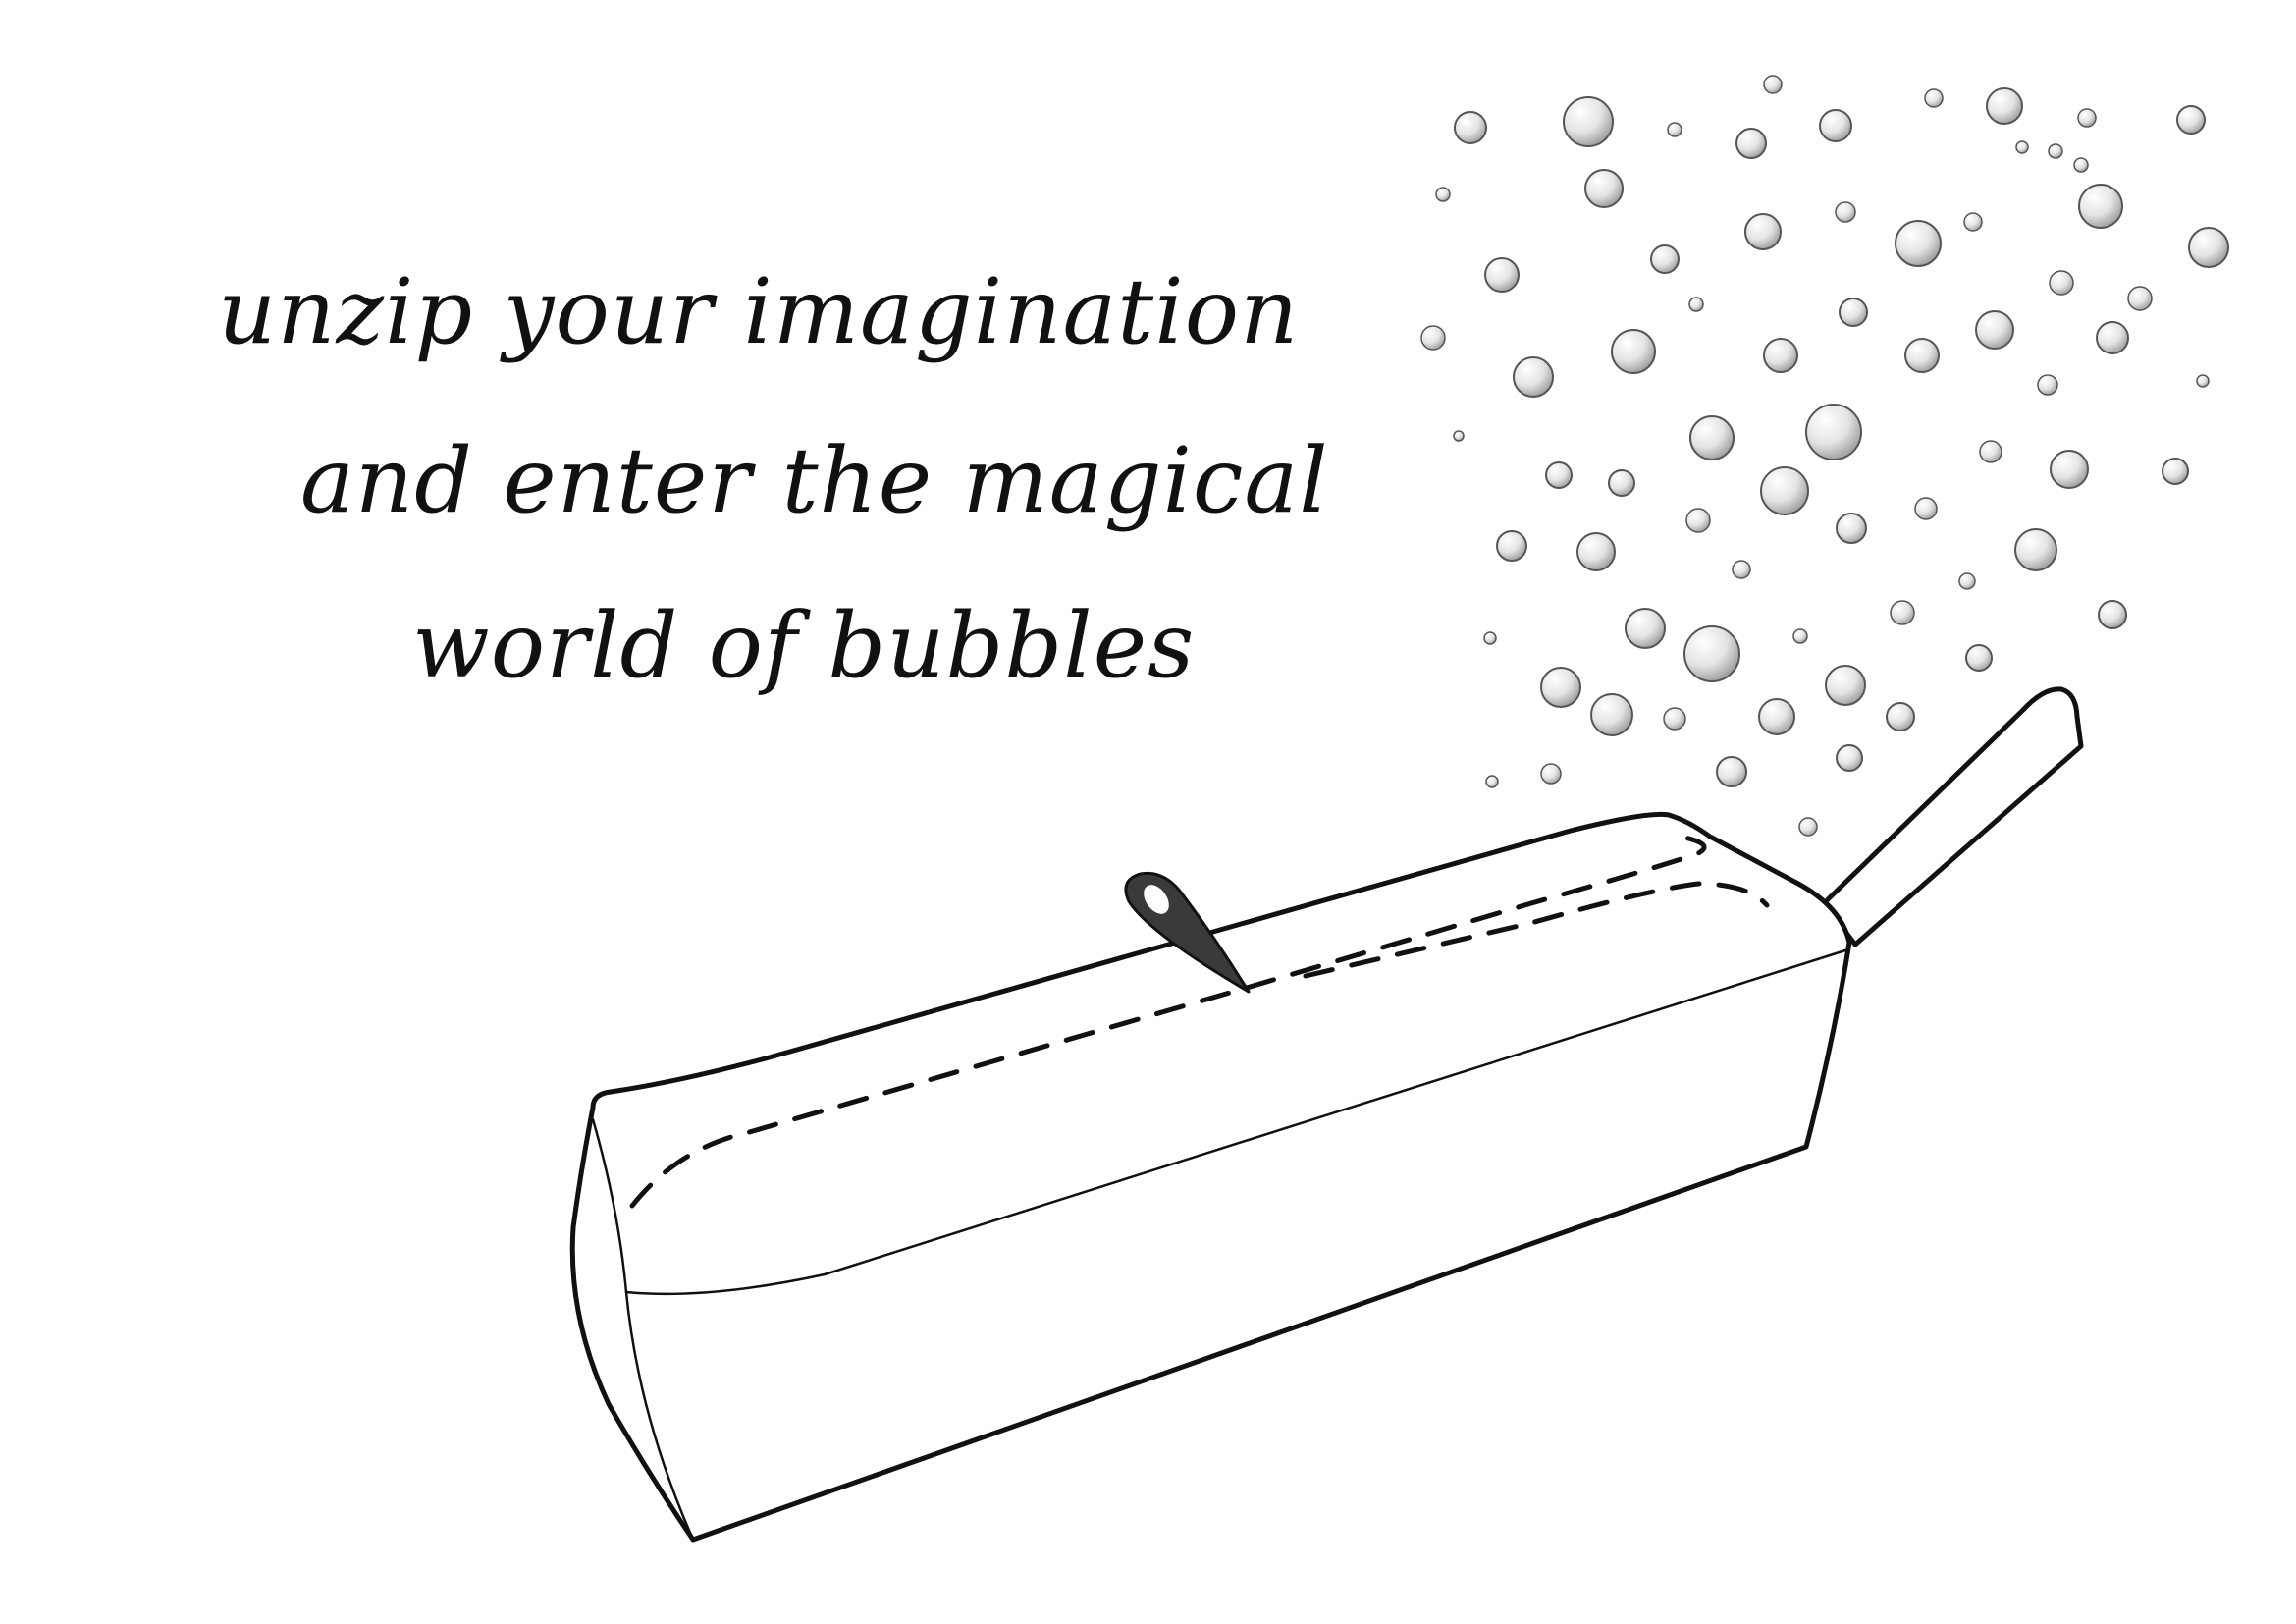  Describe the element at coordinates (804, 645) in the screenshot. I see `caption-line-3: world of bubbles` at that location.